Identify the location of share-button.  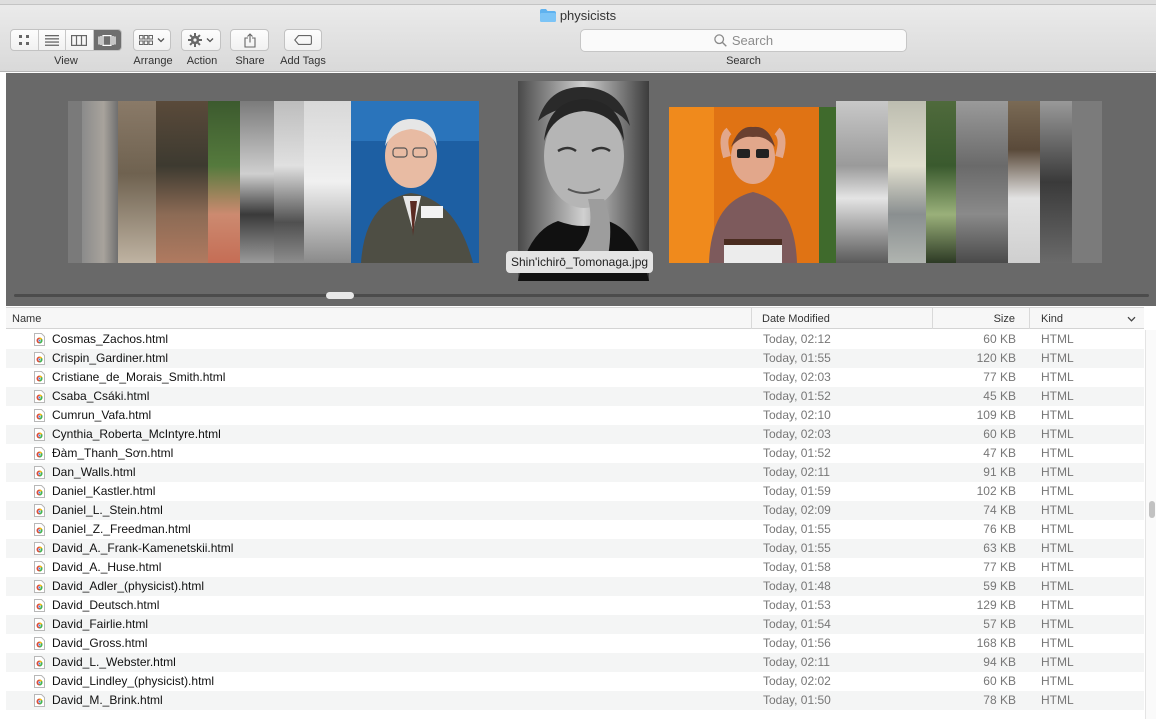
(249, 40).